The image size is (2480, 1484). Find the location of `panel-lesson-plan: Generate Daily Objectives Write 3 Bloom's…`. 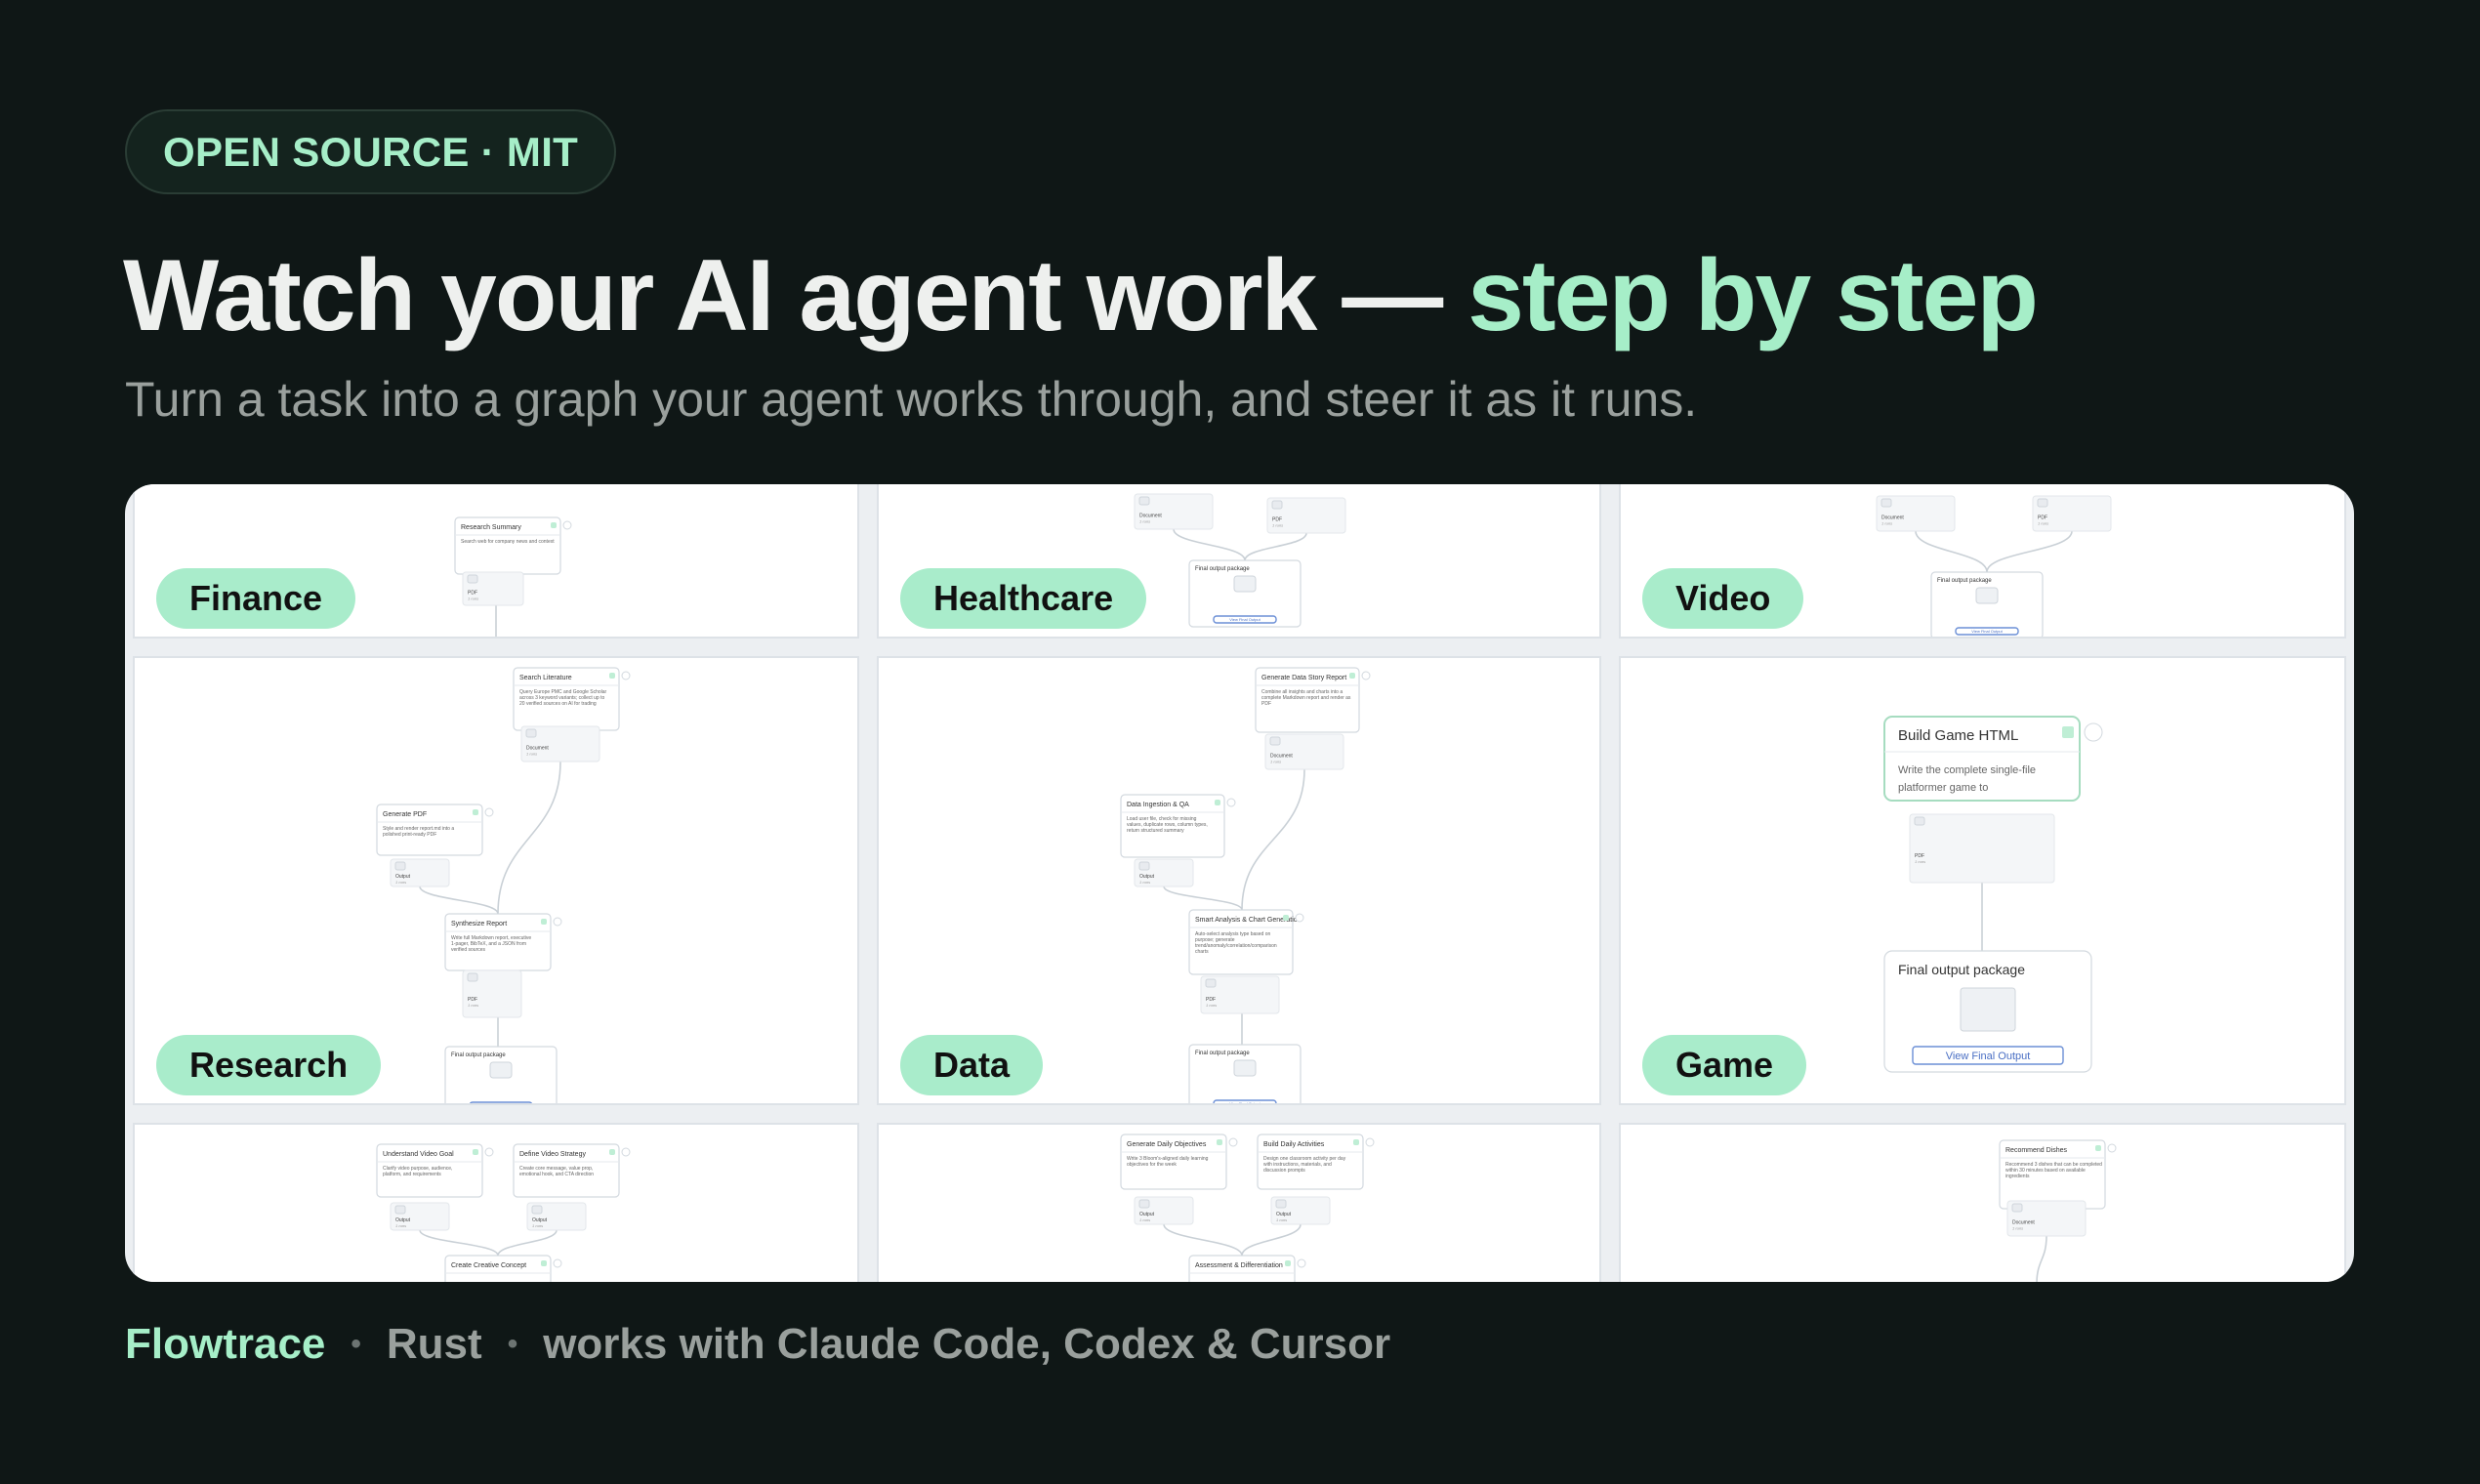

panel-lesson-plan: Generate Daily Objectives Write 3 Bloom's… is located at coordinates (1239, 1203).